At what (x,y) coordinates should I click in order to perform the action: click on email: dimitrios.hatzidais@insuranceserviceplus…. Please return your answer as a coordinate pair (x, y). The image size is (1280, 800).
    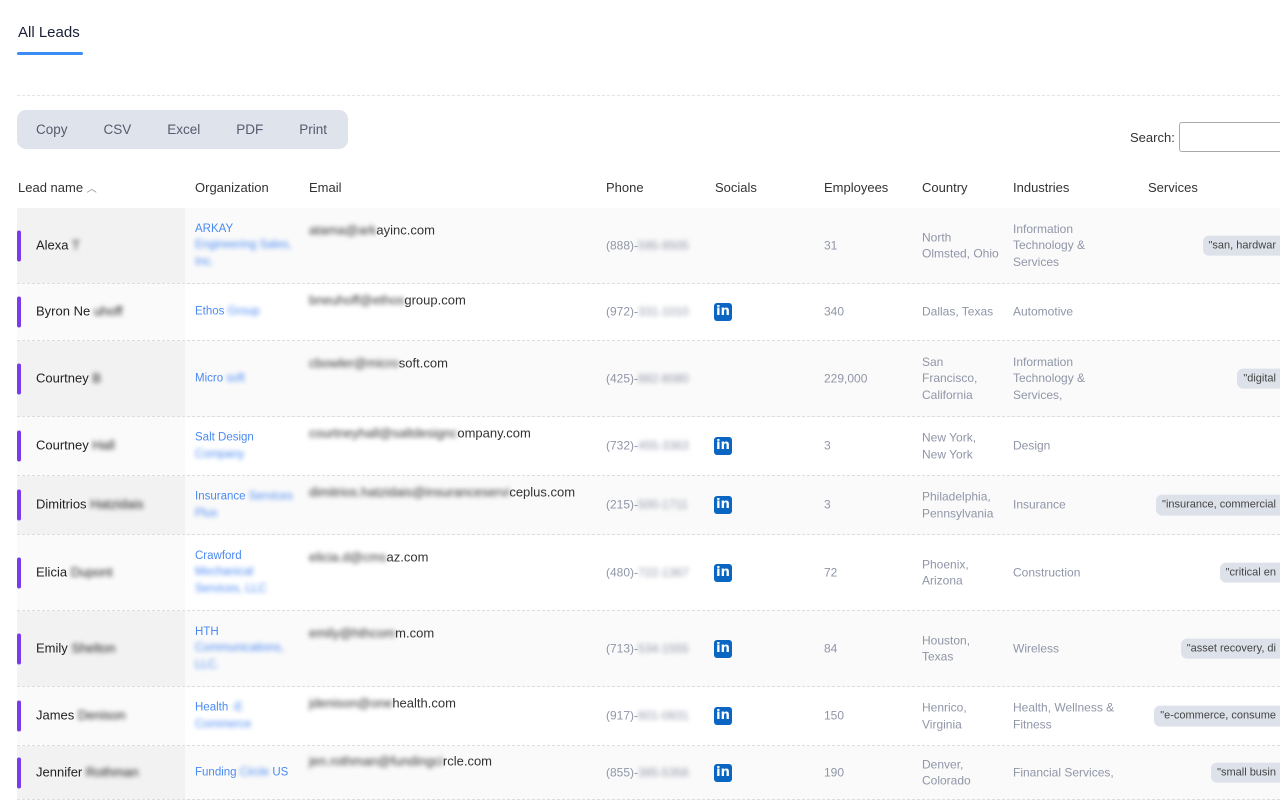
    Looking at the image, I should click on (442, 493).